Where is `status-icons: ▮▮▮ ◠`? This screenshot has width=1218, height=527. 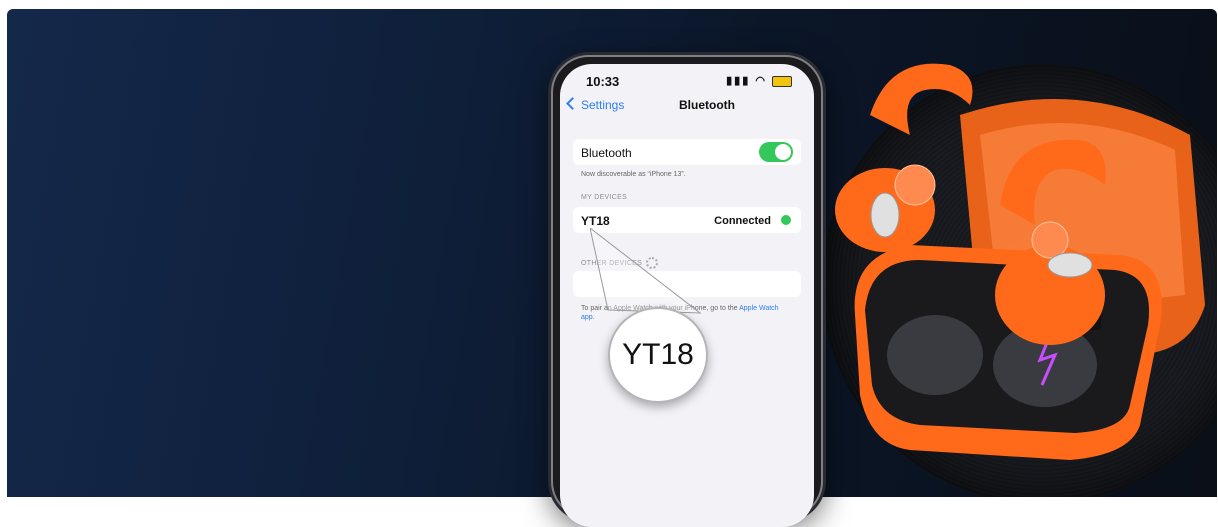
status-icons: ▮▮▮ ◠ is located at coordinates (759, 80).